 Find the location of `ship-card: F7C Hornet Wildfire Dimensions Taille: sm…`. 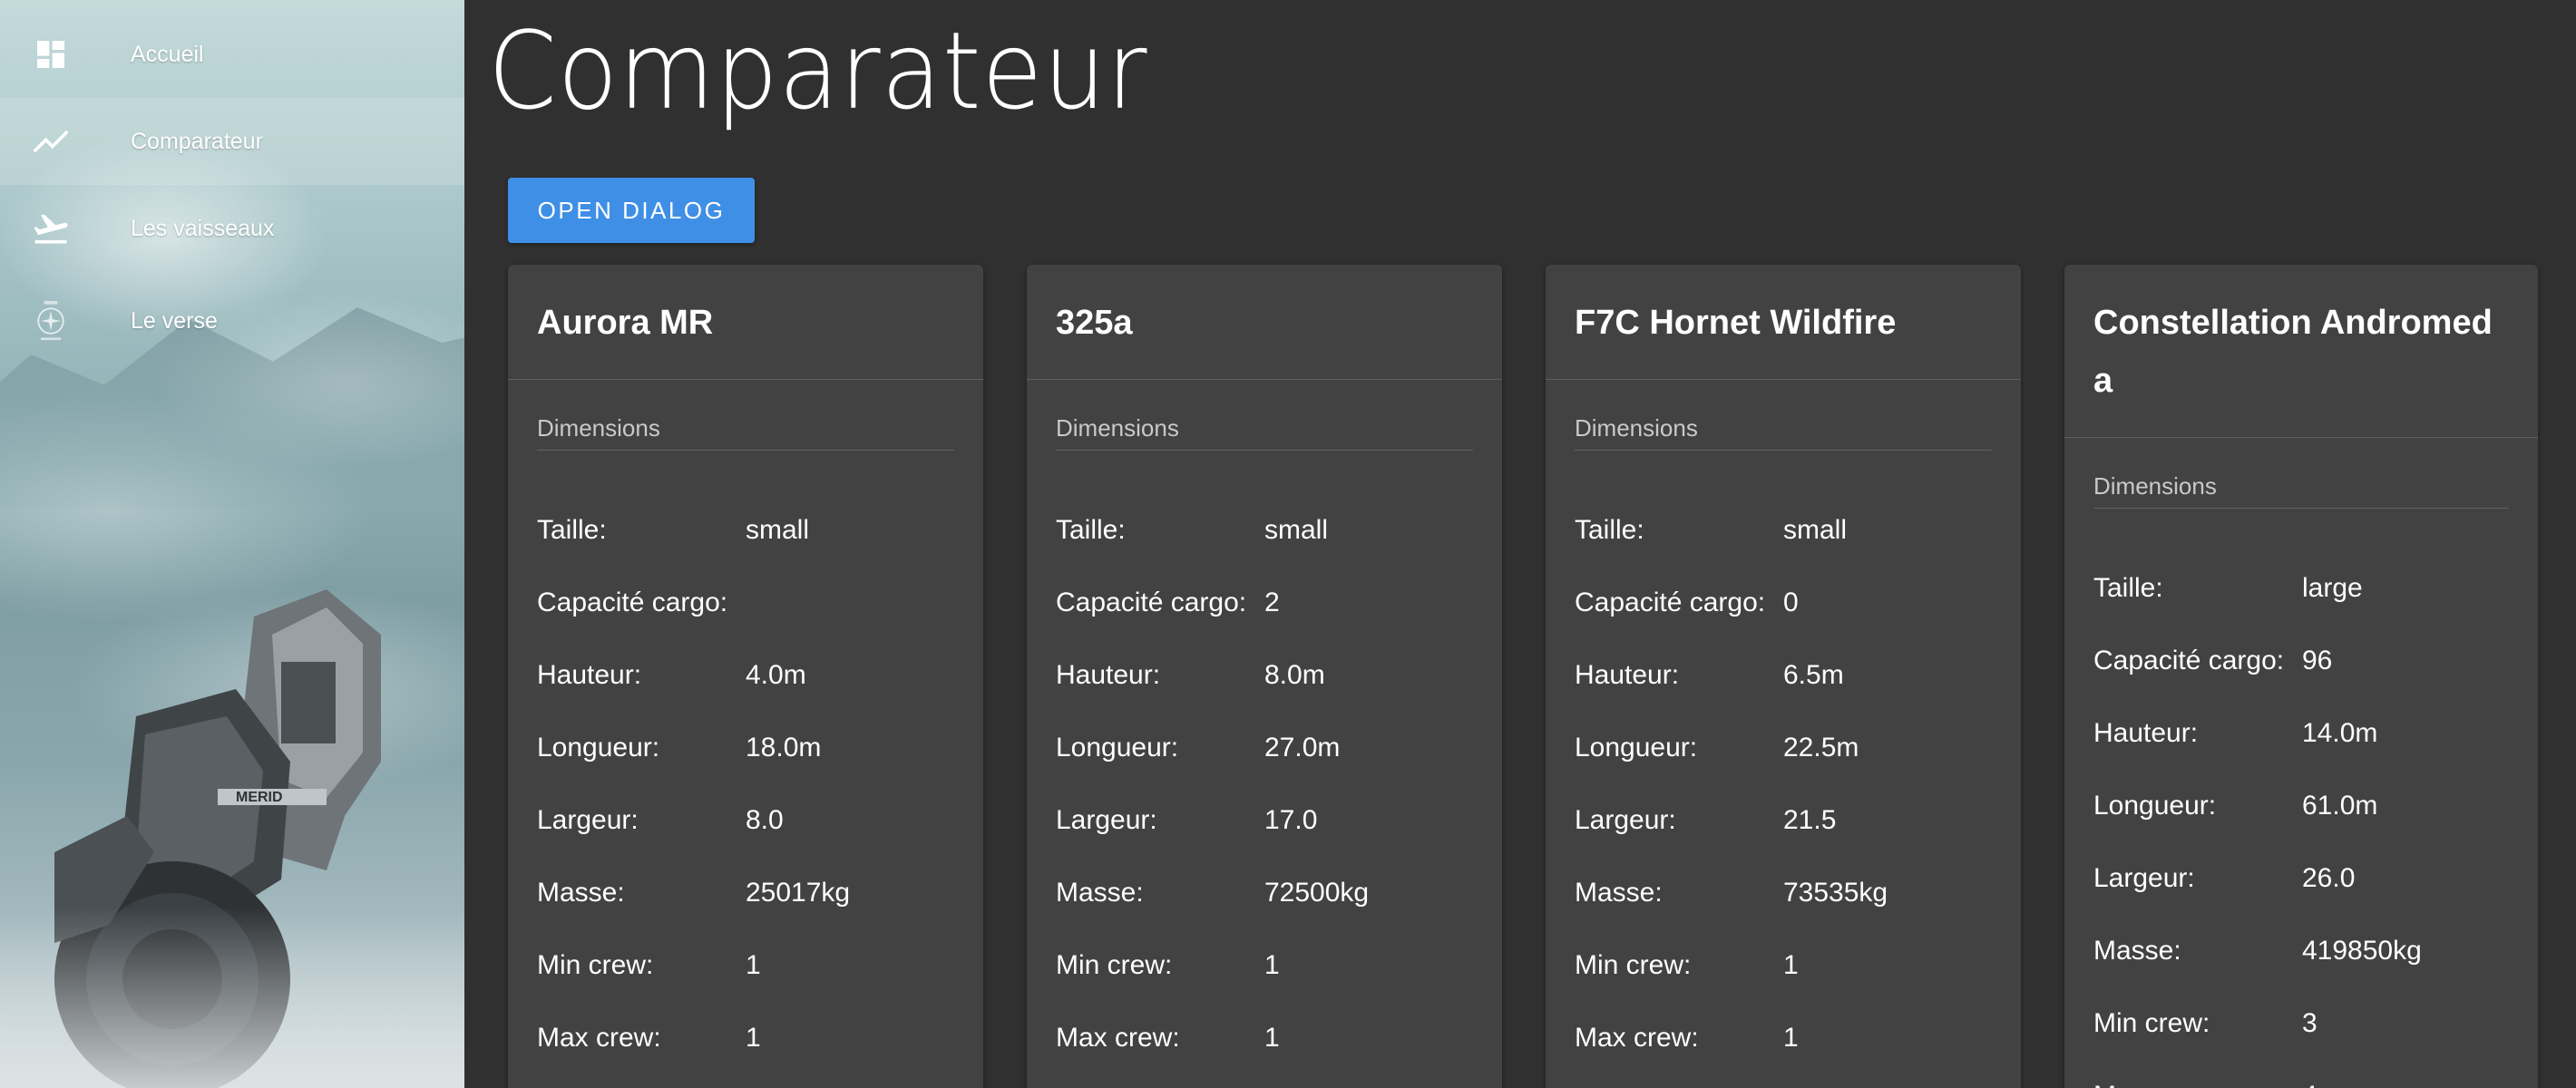

ship-card: F7C Hornet Wildfire Dimensions Taille: sm… is located at coordinates (1783, 676).